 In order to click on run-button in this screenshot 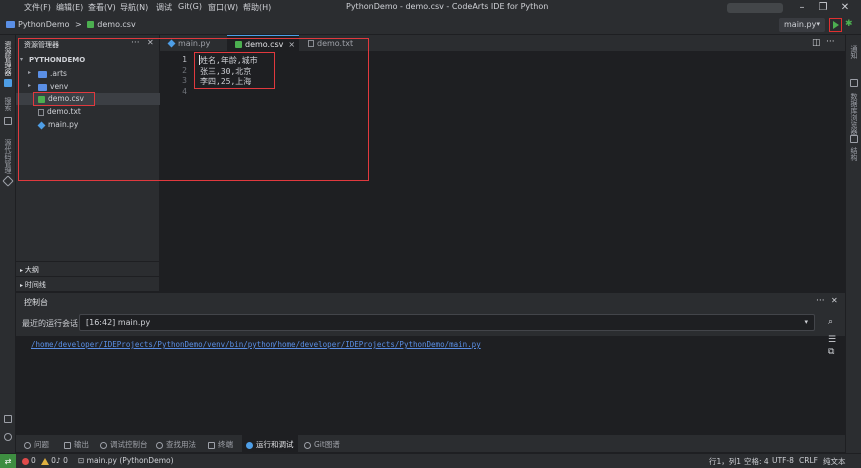, I will do `click(835, 25)`.